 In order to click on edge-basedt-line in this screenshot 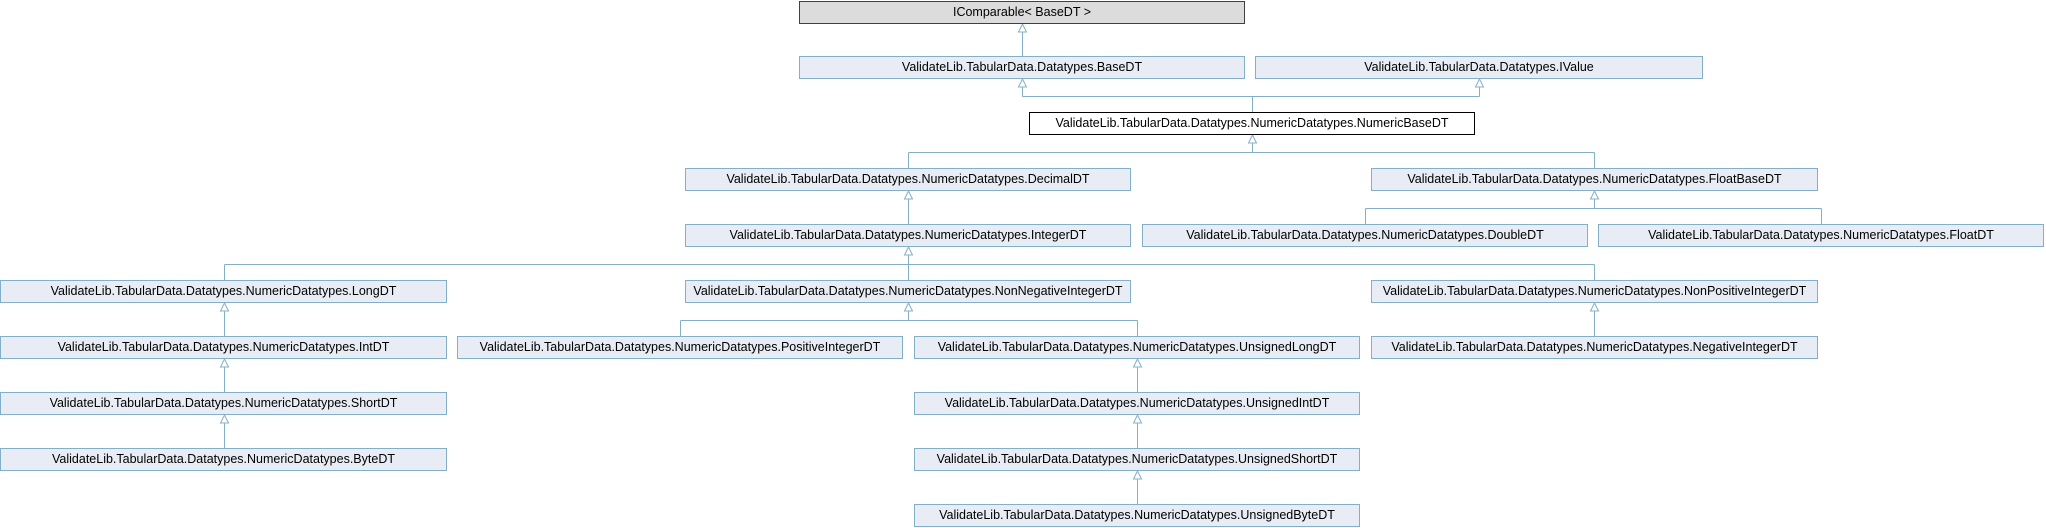, I will do `click(1137, 99)`.